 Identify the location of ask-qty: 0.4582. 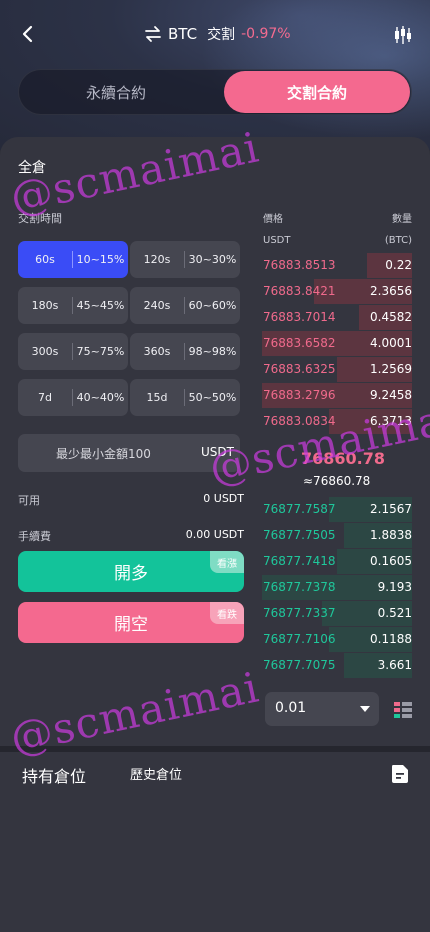
(391, 317).